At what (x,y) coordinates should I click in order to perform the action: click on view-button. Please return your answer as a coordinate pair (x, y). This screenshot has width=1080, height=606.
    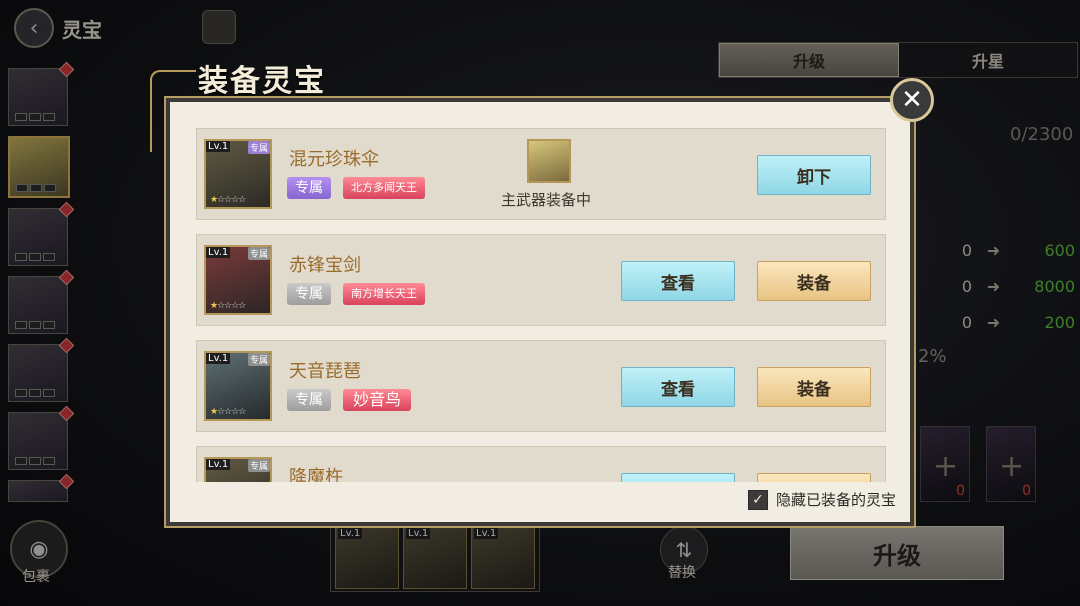
    Looking at the image, I should click on (678, 477).